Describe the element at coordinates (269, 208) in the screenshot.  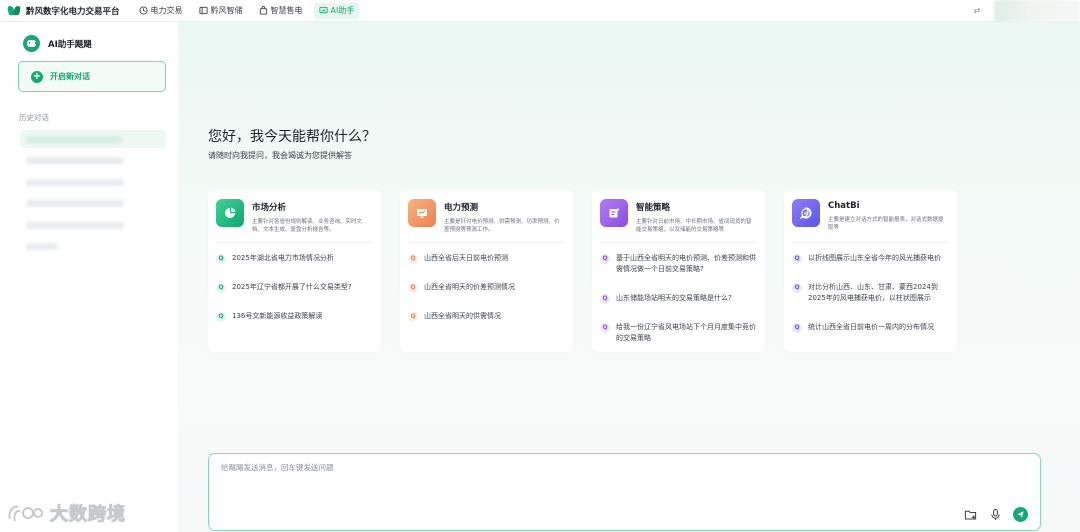
I see `card-title: 市场分析` at that location.